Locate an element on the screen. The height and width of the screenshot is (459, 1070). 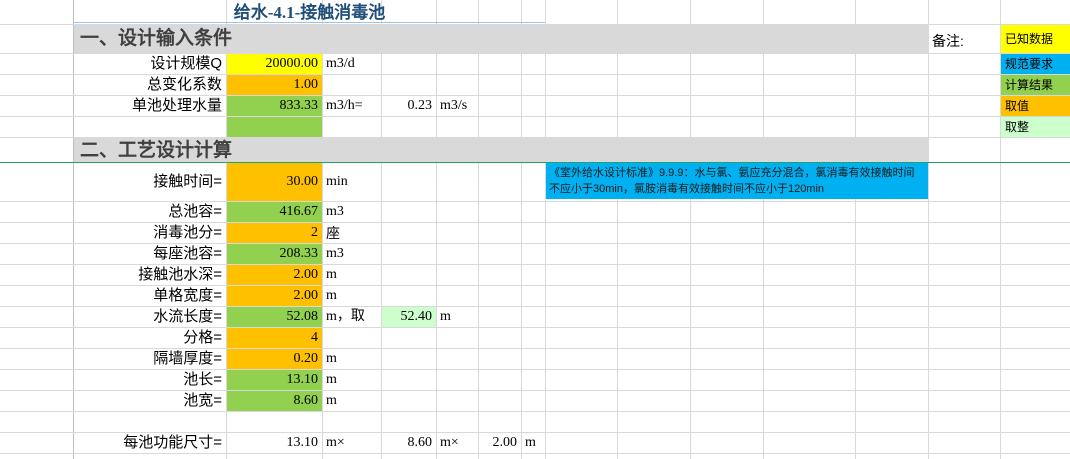
wall-thickness-unit: m is located at coordinates (352, 359).